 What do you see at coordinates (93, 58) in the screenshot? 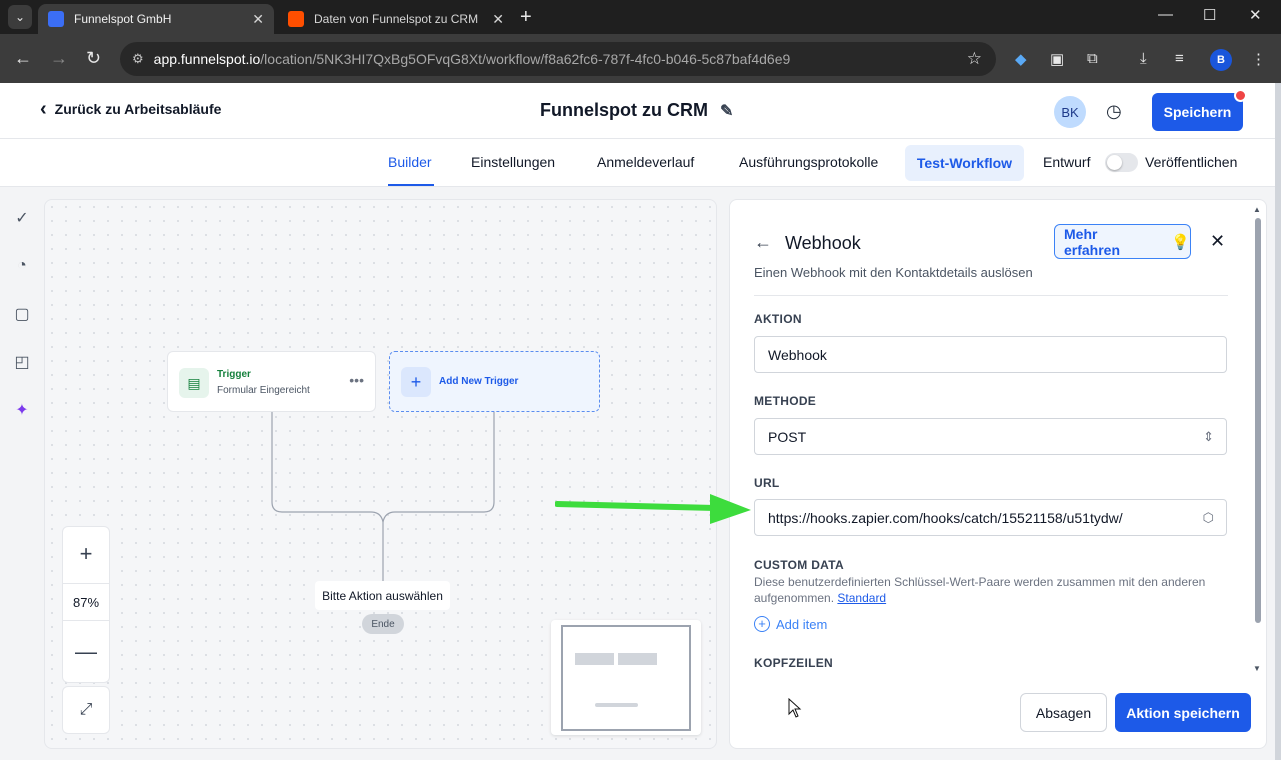
I see `reload-icon: ↻` at bounding box center [93, 58].